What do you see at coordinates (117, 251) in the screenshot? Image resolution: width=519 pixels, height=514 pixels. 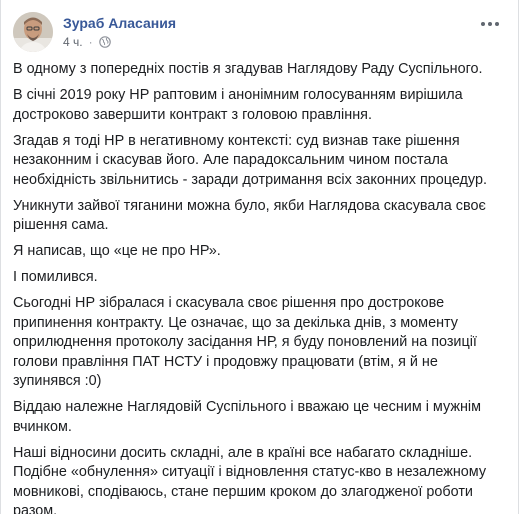 I see `post-paragraph: Я написав, що «це не про НР».` at bounding box center [117, 251].